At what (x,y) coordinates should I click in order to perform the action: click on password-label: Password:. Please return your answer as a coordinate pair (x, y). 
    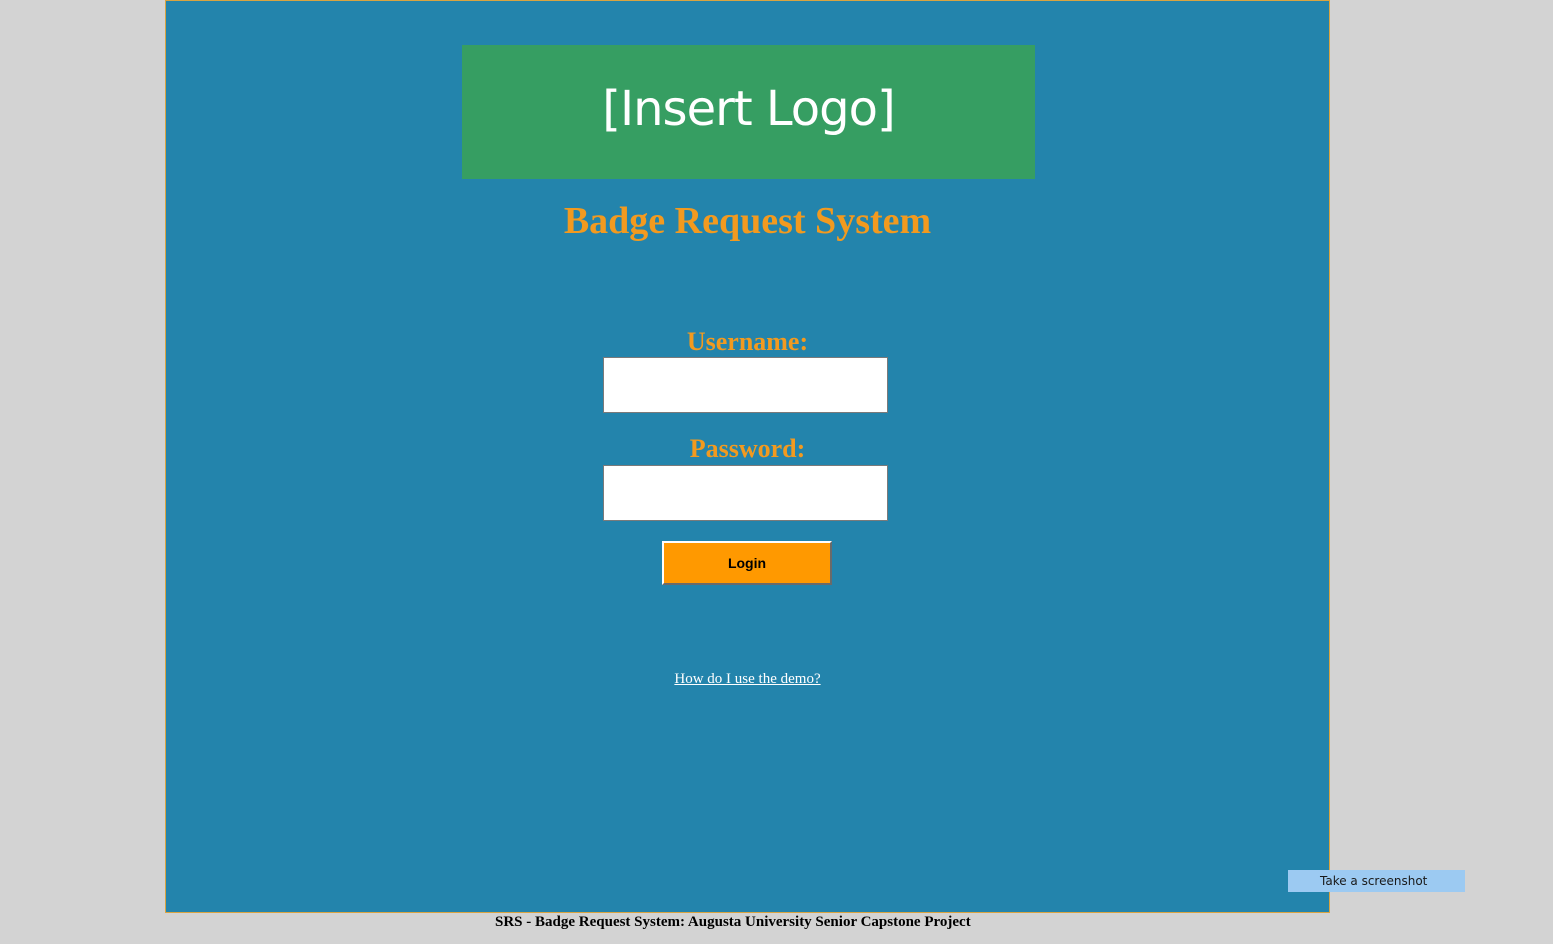
    Looking at the image, I should click on (747, 448).